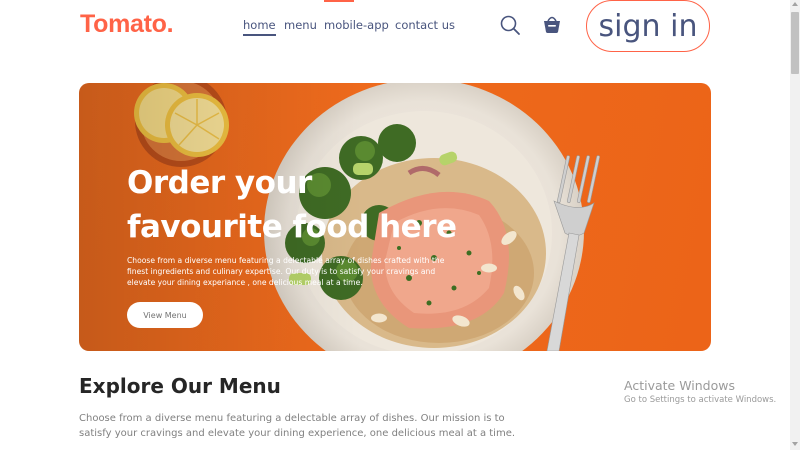 Image resolution: width=800 pixels, height=450 pixels. What do you see at coordinates (795, 225) in the screenshot?
I see `vertical-scrollbar` at bounding box center [795, 225].